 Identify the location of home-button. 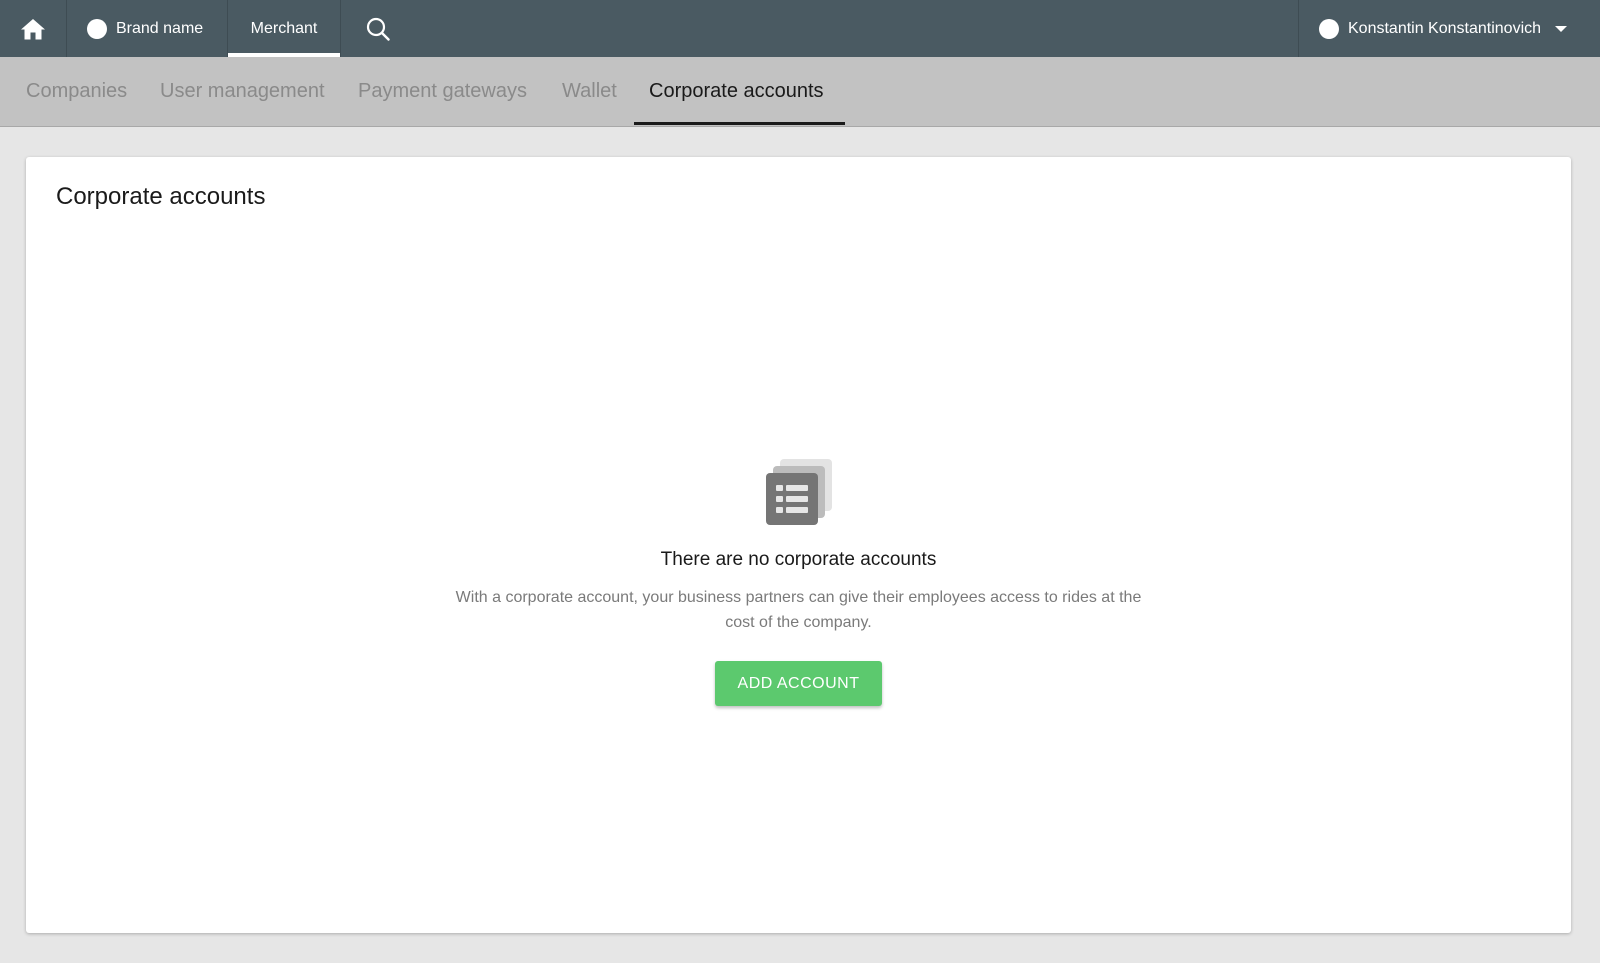
(33, 28).